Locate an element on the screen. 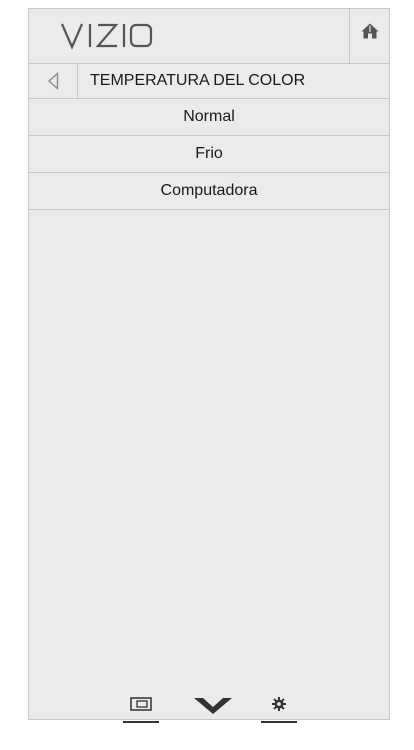 This screenshot has width=414, height=750. back-button is located at coordinates (53, 81).